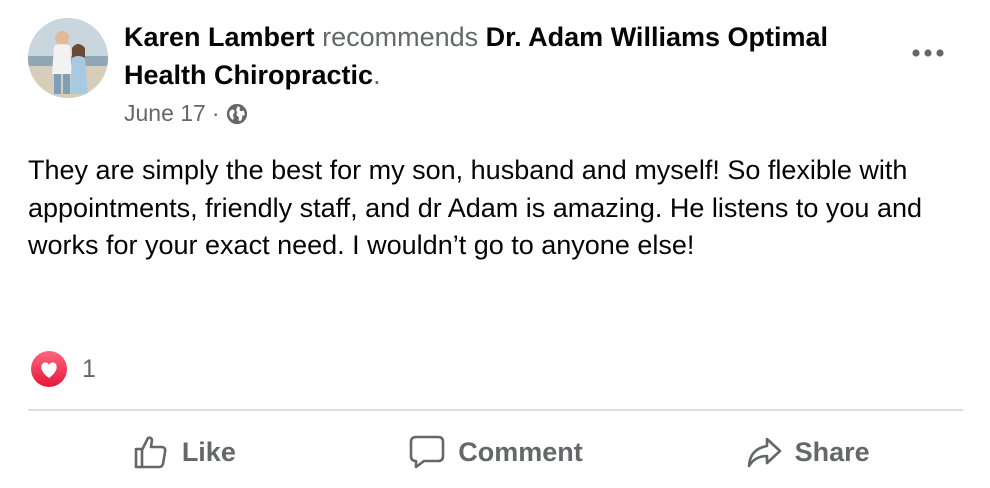  What do you see at coordinates (427, 452) in the screenshot?
I see `comment-icon` at bounding box center [427, 452].